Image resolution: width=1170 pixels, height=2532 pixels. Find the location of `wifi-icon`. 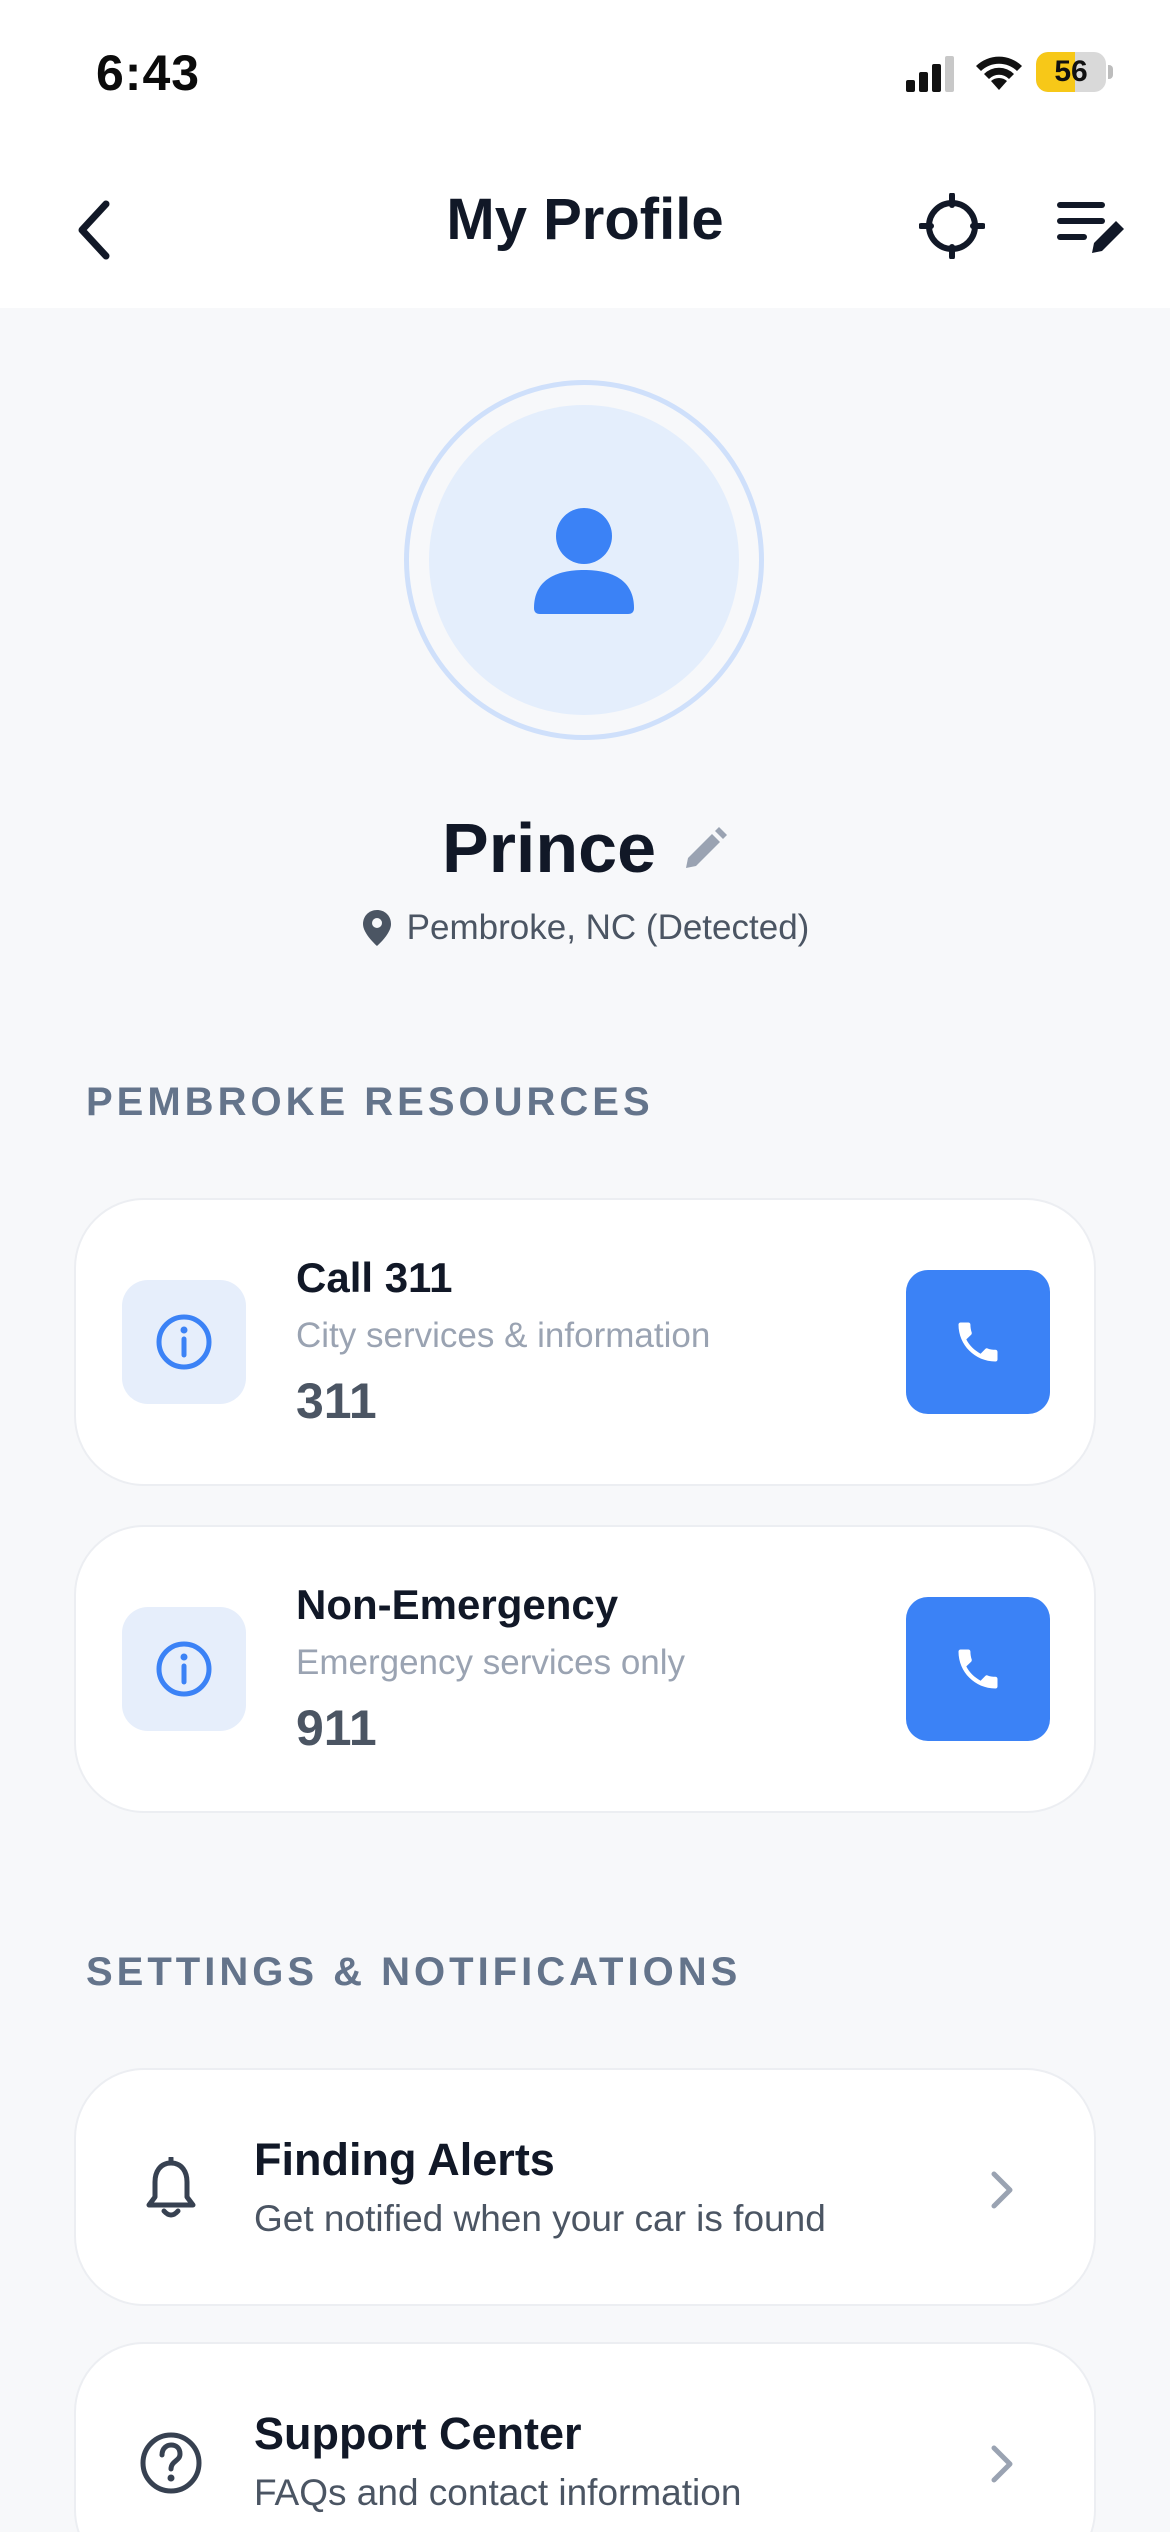

wifi-icon is located at coordinates (999, 73).